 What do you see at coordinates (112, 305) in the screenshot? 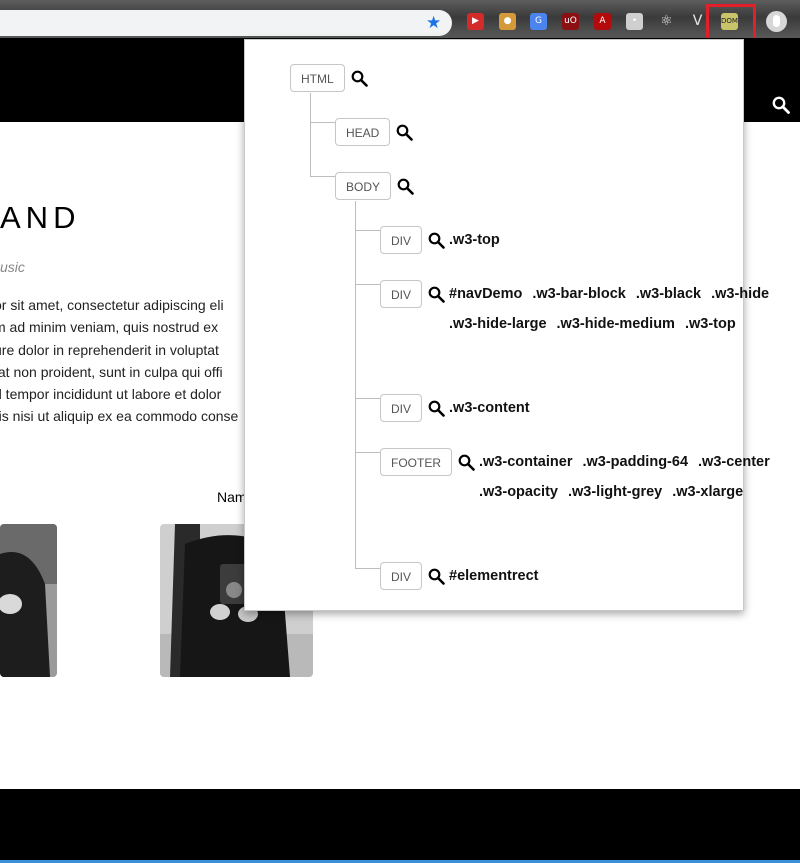
I see `text-line: or sit amet, consectetur adipiscing eli` at bounding box center [112, 305].